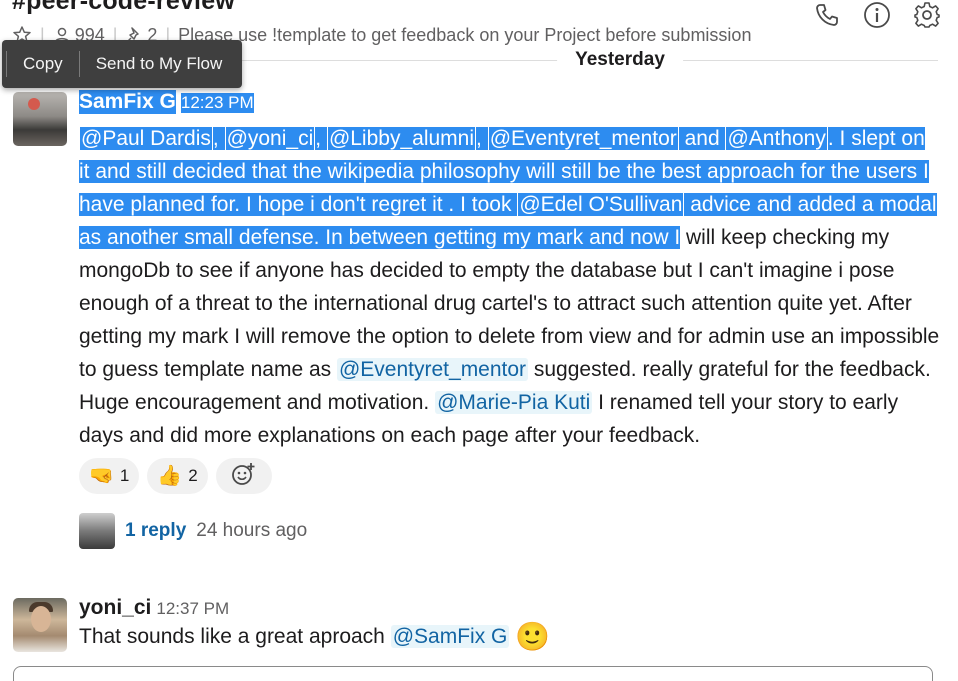 The image size is (958, 681). What do you see at coordinates (509, 531) in the screenshot?
I see `thread-summary: 1 reply 24 hours ago` at bounding box center [509, 531].